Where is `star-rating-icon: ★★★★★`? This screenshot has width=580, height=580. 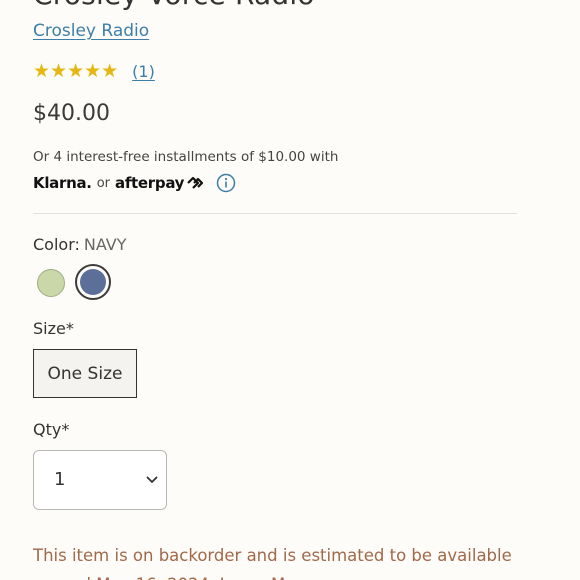
star-rating-icon: ★★★★★ is located at coordinates (76, 71).